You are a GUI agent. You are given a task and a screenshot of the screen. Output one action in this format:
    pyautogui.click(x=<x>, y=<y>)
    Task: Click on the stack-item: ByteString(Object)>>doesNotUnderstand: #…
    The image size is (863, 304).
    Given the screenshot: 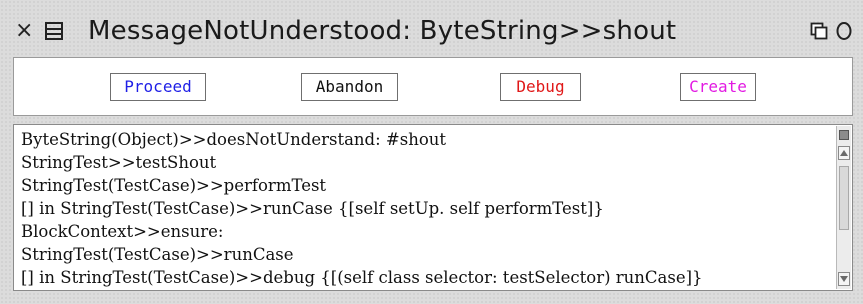 What is the action you would take?
    pyautogui.click(x=430, y=139)
    